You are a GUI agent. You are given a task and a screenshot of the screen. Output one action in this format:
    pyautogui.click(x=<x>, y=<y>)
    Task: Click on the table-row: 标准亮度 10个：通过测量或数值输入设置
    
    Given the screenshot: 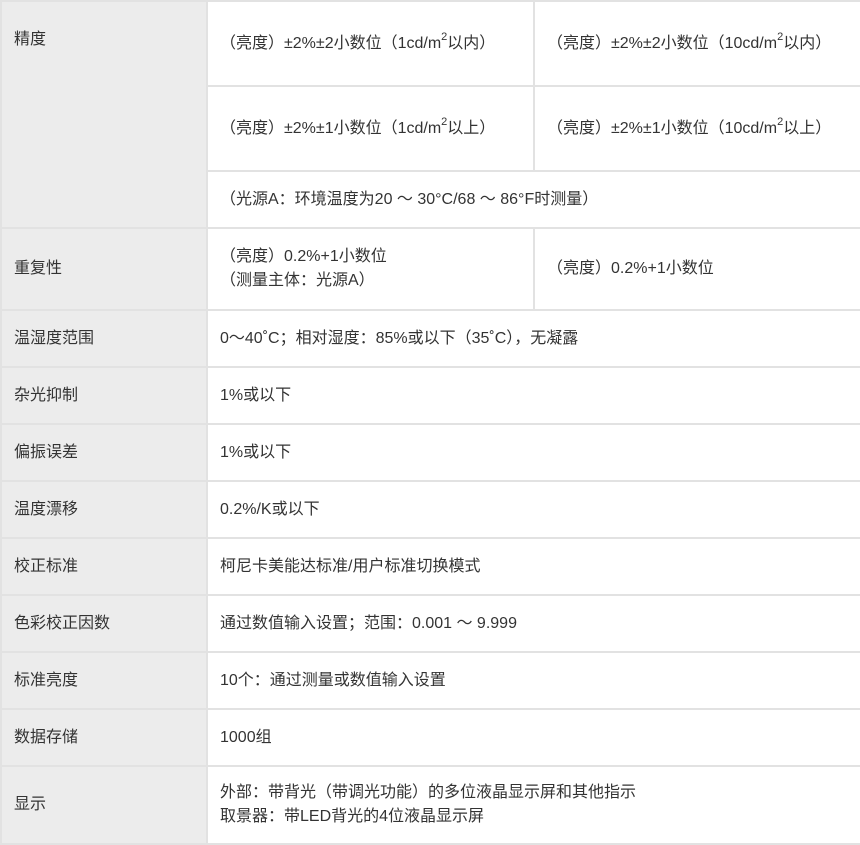 What is the action you would take?
    pyautogui.click(x=430, y=680)
    